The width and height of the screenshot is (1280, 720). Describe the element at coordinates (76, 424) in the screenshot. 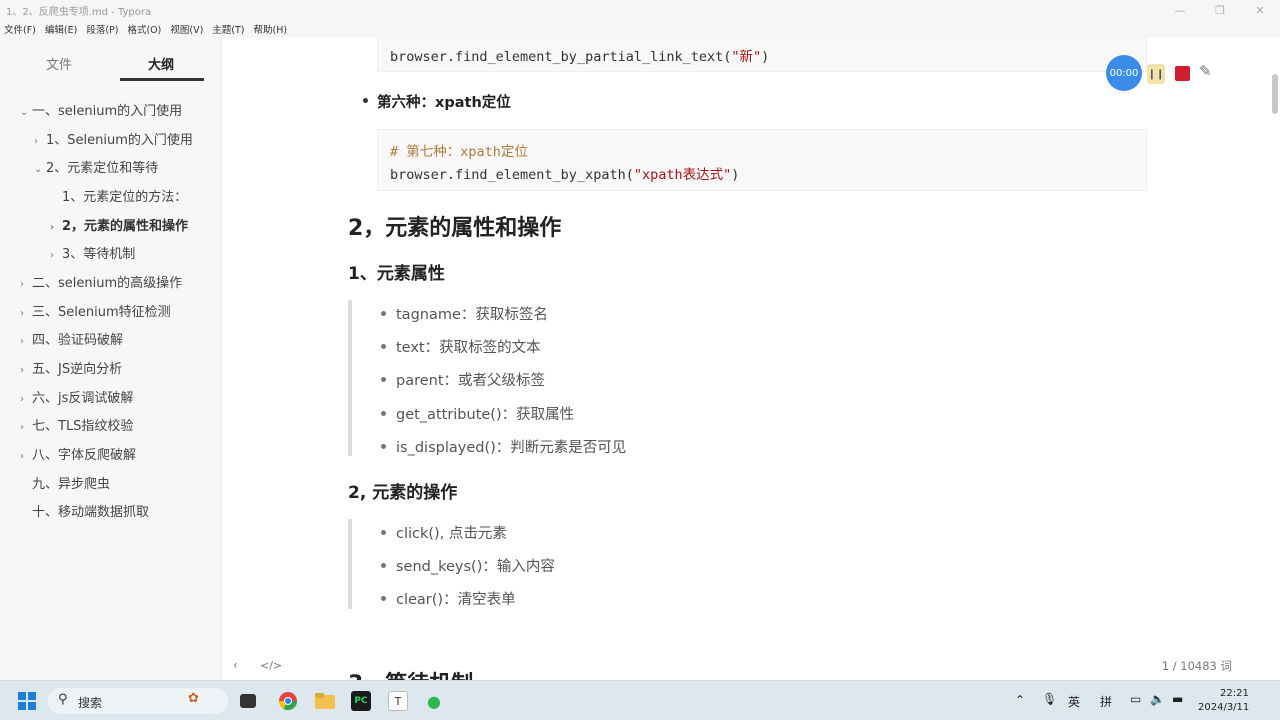

I see `outline-item: › 七、TLS指纹校验` at that location.